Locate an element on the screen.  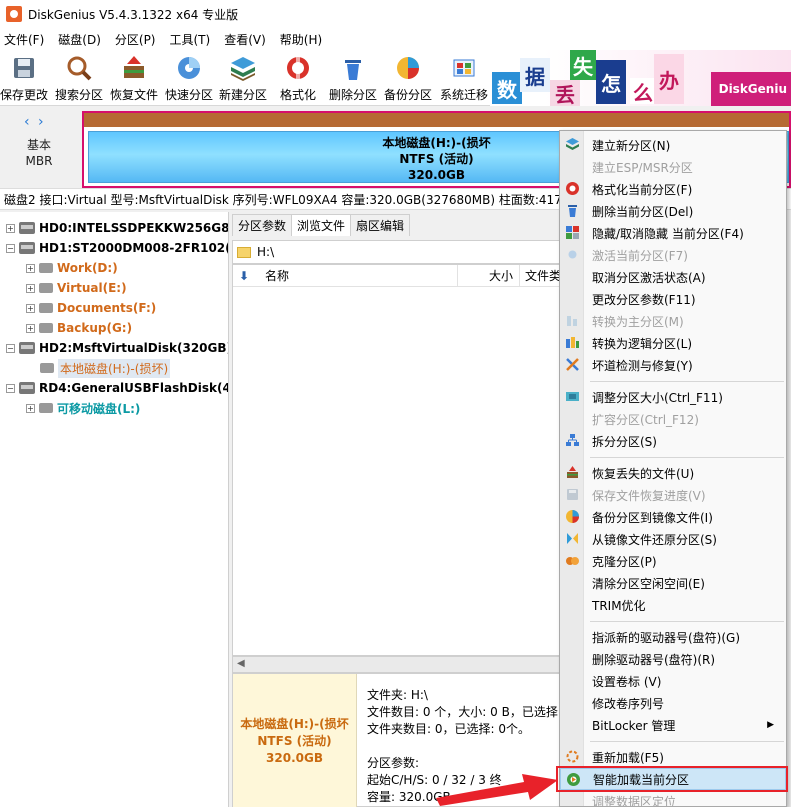
menu-set-volume-label: 设置卷标 (V) is located at coordinates (673, 681).